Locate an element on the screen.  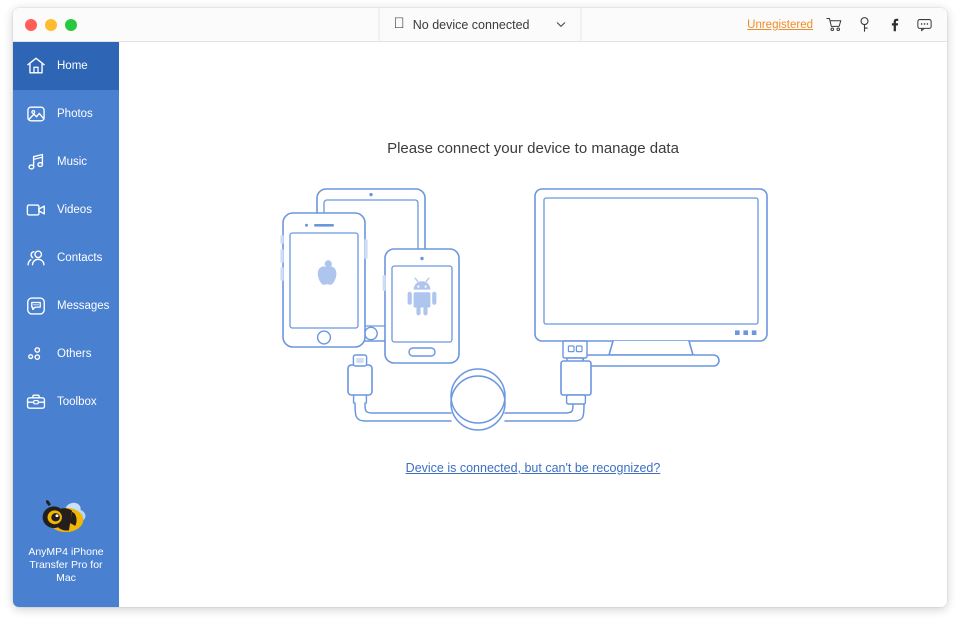
device-selector-value: No device connected is located at coordinates (466, 24).